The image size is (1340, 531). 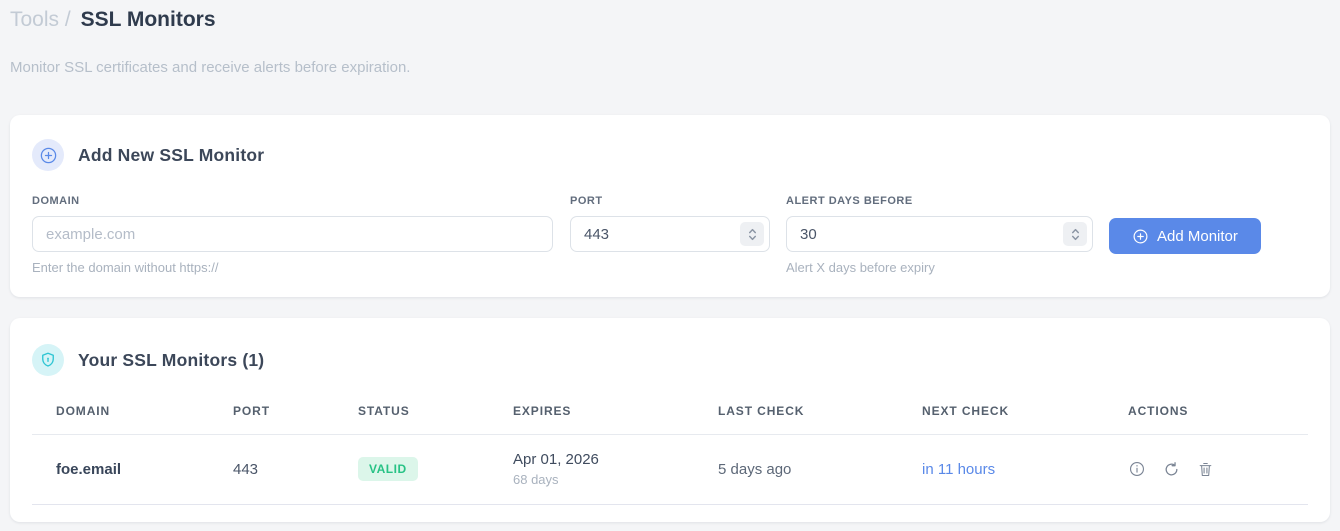 What do you see at coordinates (586, 201) in the screenshot?
I see `port-label: PORT` at bounding box center [586, 201].